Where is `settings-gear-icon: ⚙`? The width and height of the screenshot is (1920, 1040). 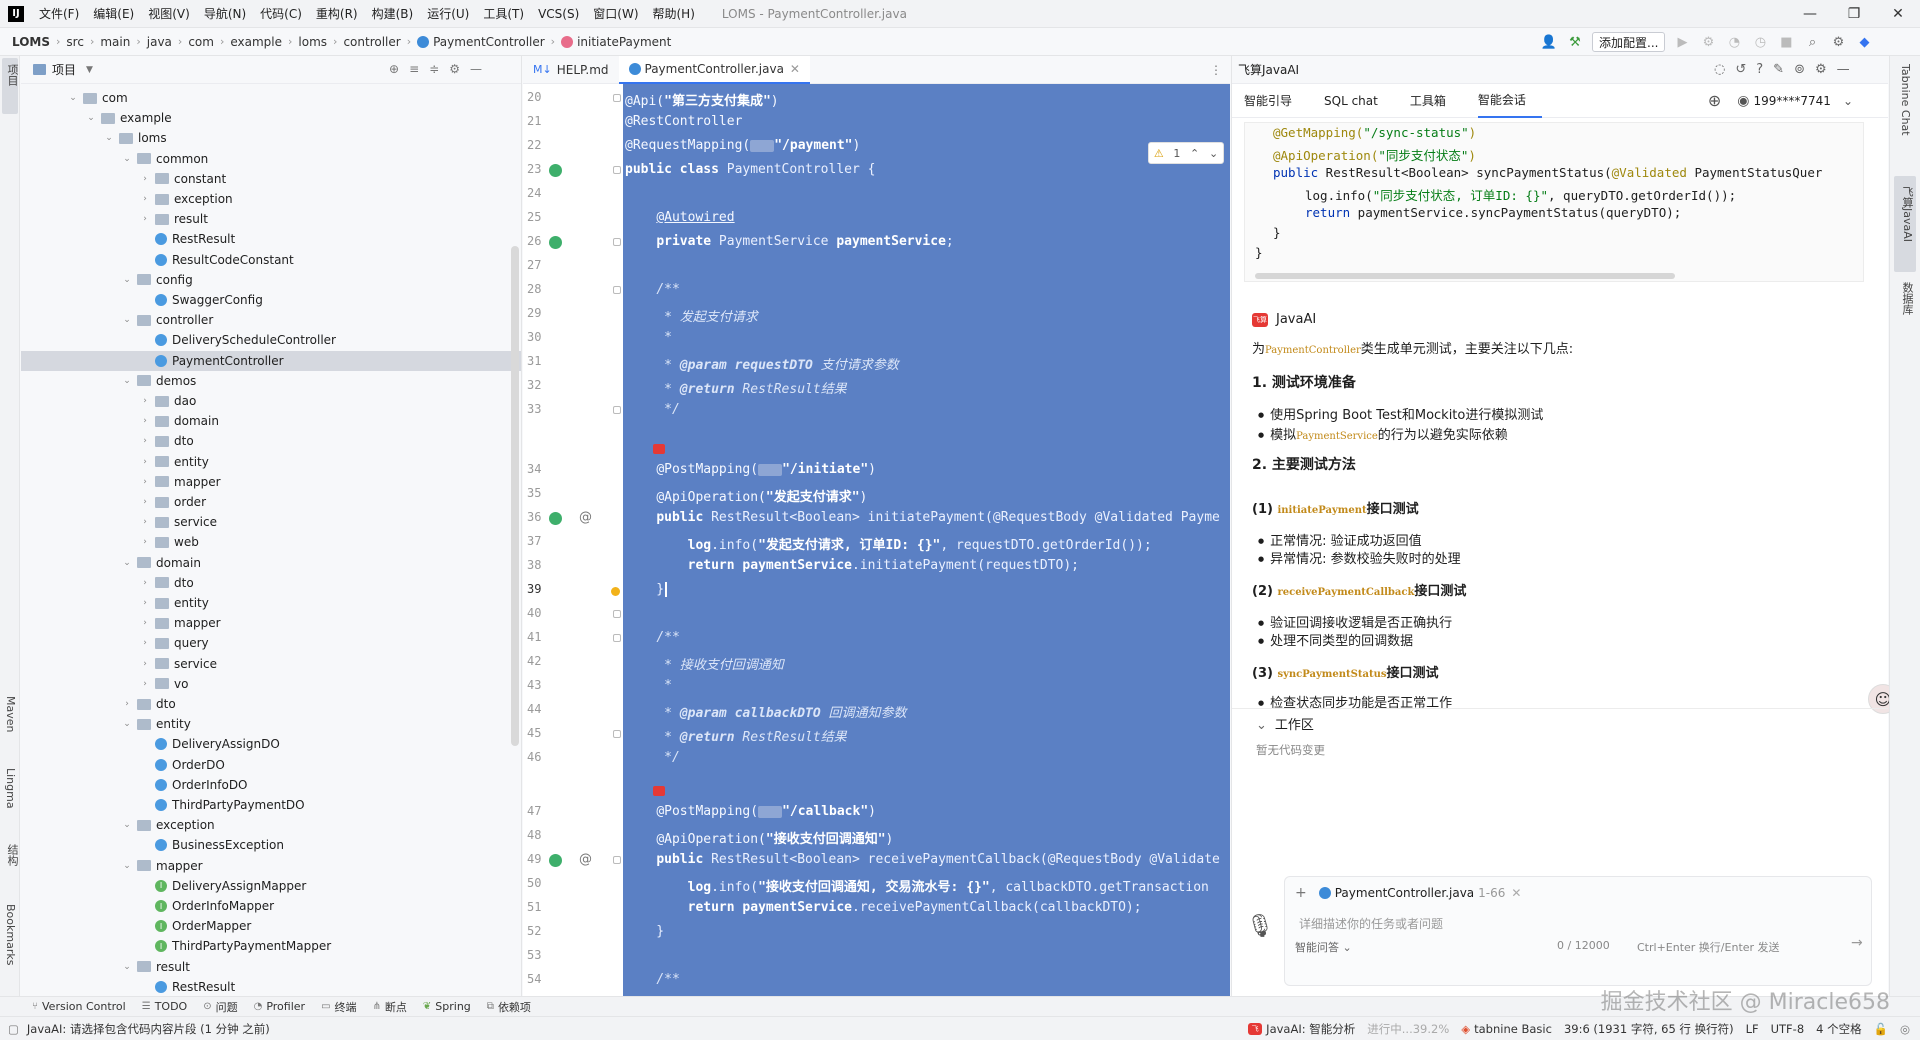 settings-gear-icon: ⚙ is located at coordinates (1838, 42).